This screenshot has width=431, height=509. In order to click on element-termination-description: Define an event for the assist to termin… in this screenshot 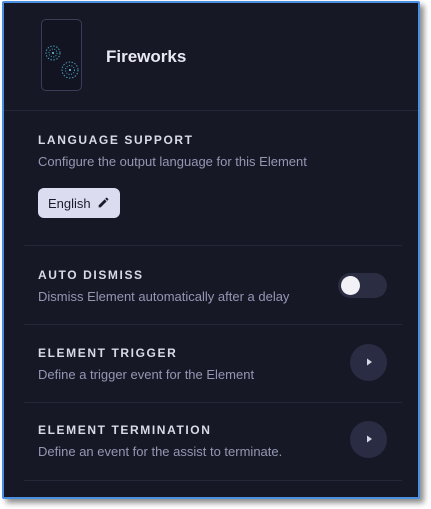, I will do `click(160, 451)`.